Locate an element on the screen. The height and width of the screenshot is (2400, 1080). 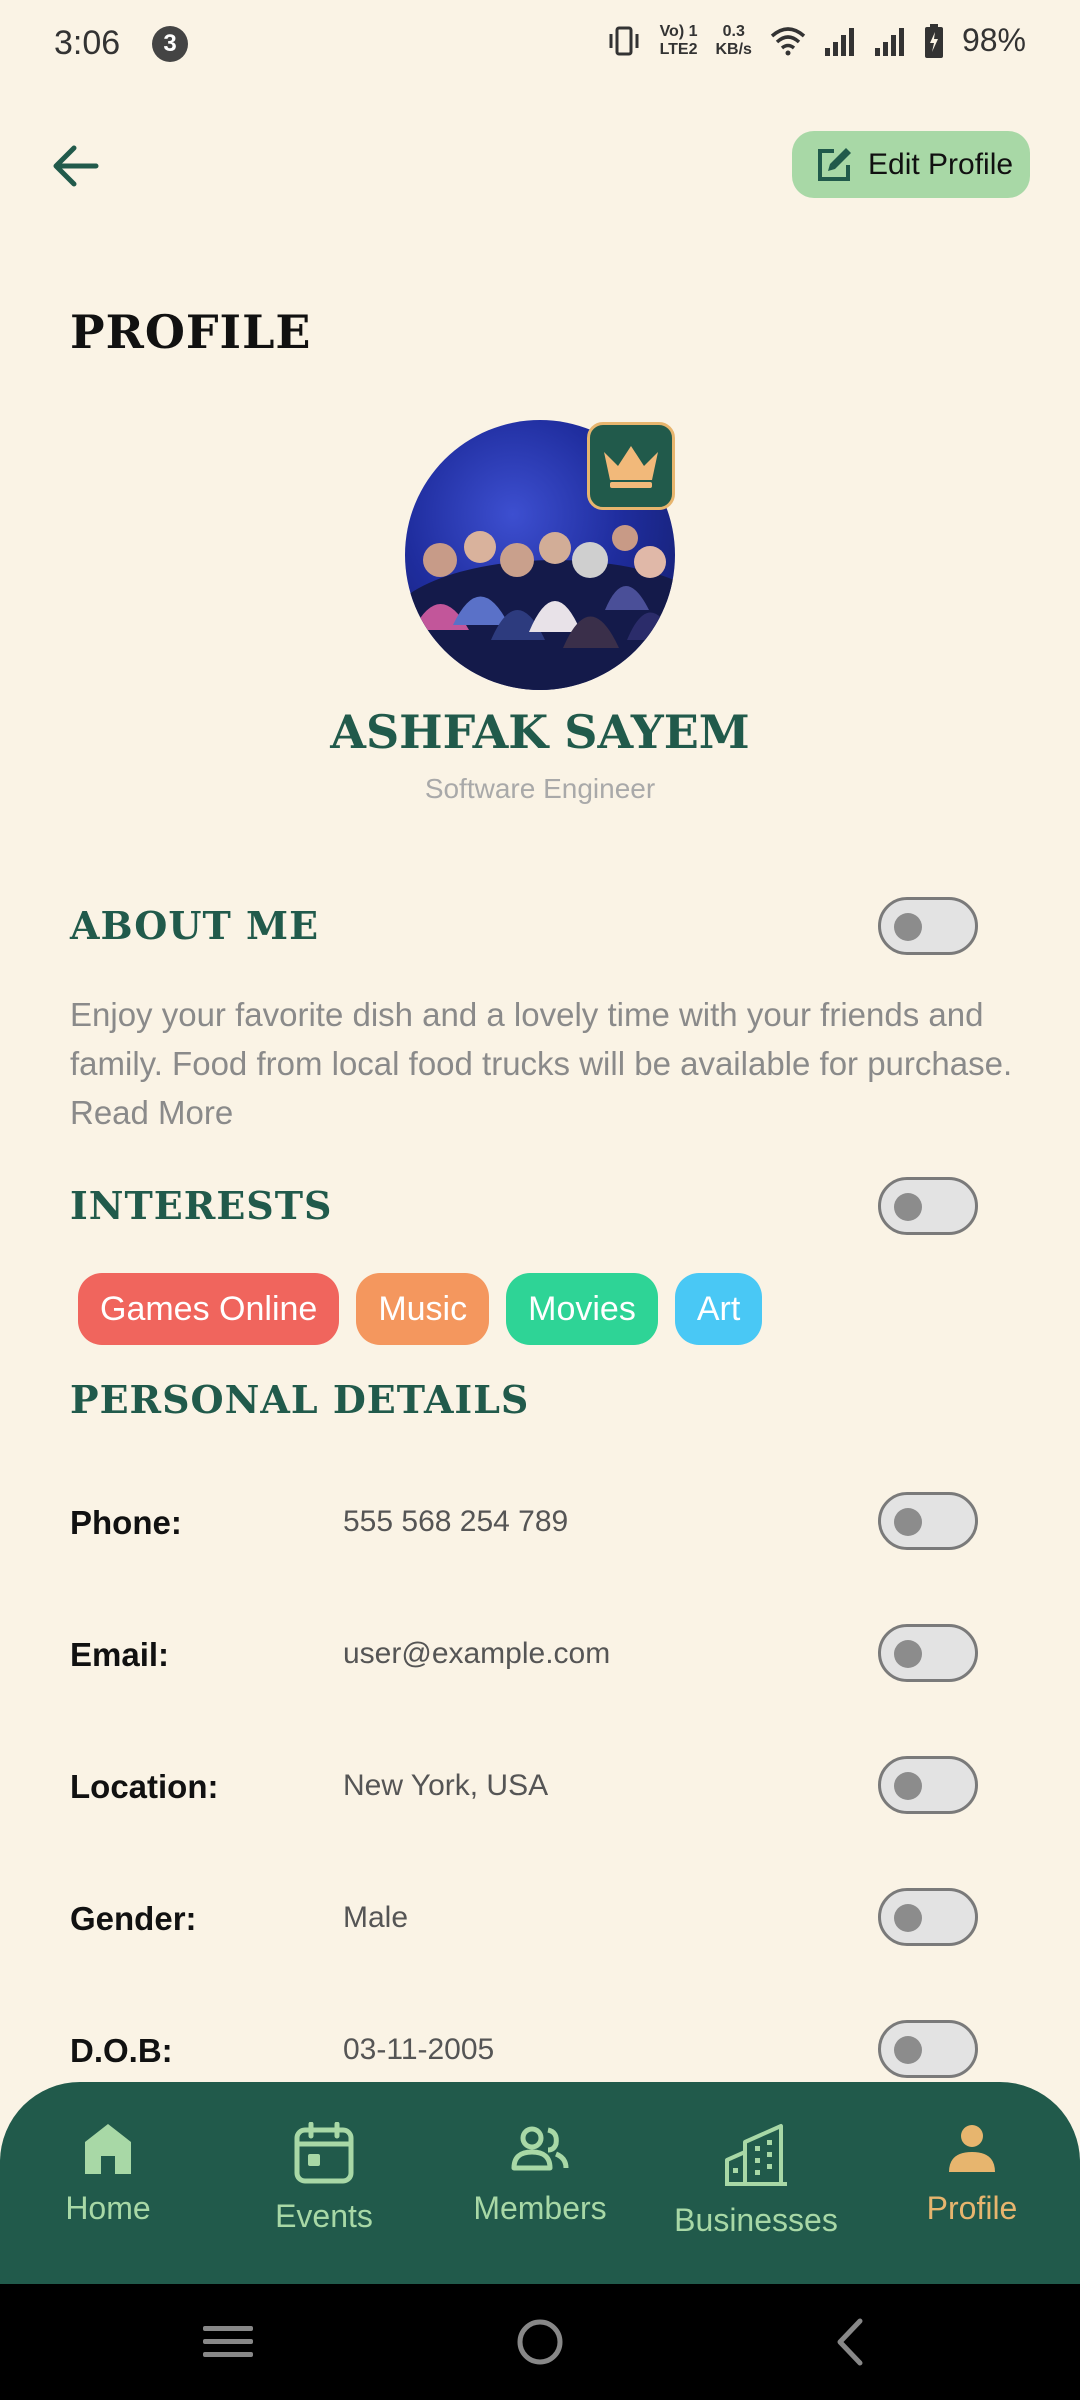
vibrate-icon is located at coordinates (624, 40).